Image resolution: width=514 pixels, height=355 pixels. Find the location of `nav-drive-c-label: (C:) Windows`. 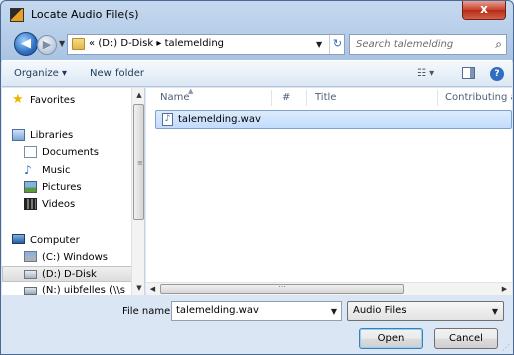

nav-drive-c-label: (C:) Windows is located at coordinates (75, 257).